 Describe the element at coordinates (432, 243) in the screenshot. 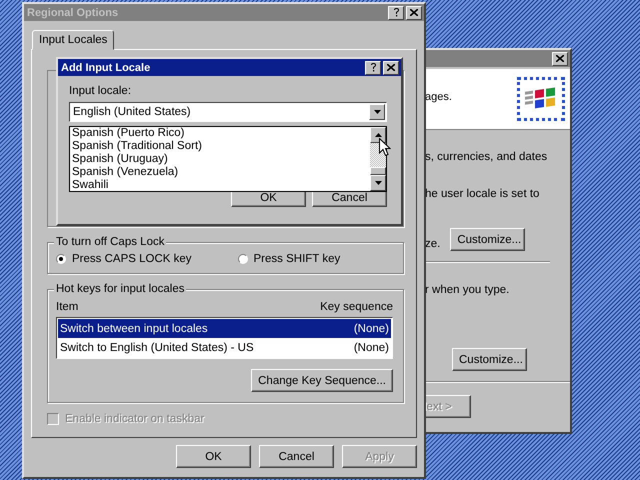

I see `body-text: ze.` at that location.